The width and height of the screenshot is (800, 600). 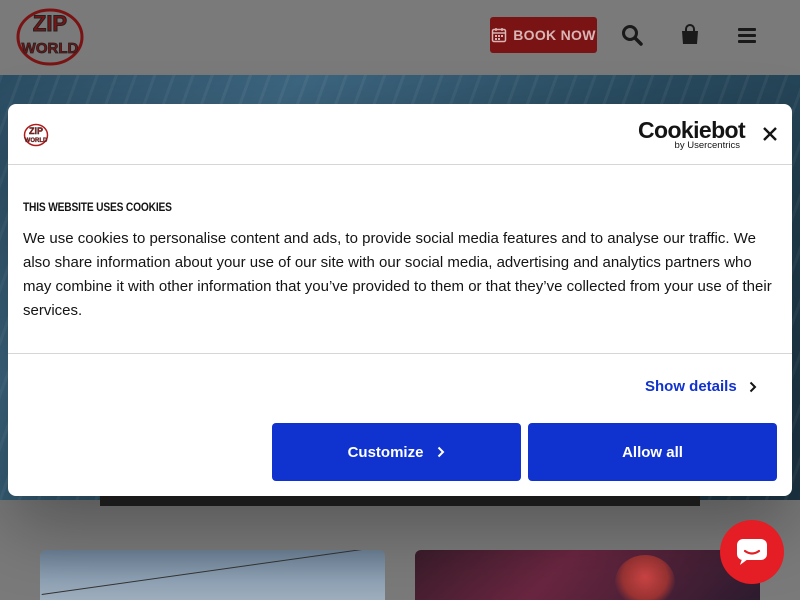 I want to click on activity-card-zipline, so click(x=212, y=575).